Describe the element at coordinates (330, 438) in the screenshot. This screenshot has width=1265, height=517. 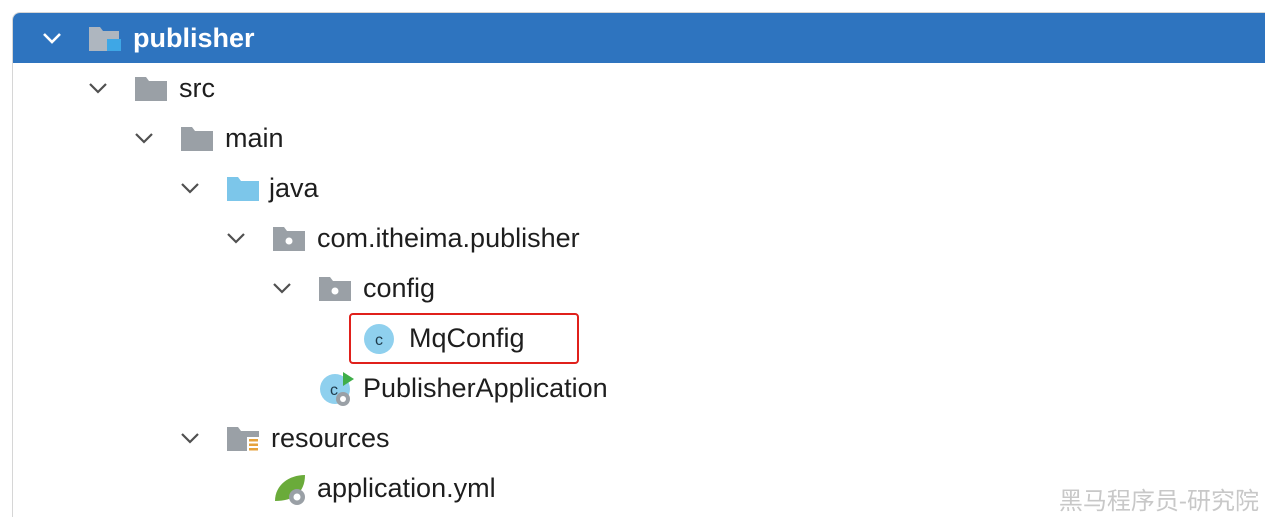
I see `tree-label: resources` at that location.